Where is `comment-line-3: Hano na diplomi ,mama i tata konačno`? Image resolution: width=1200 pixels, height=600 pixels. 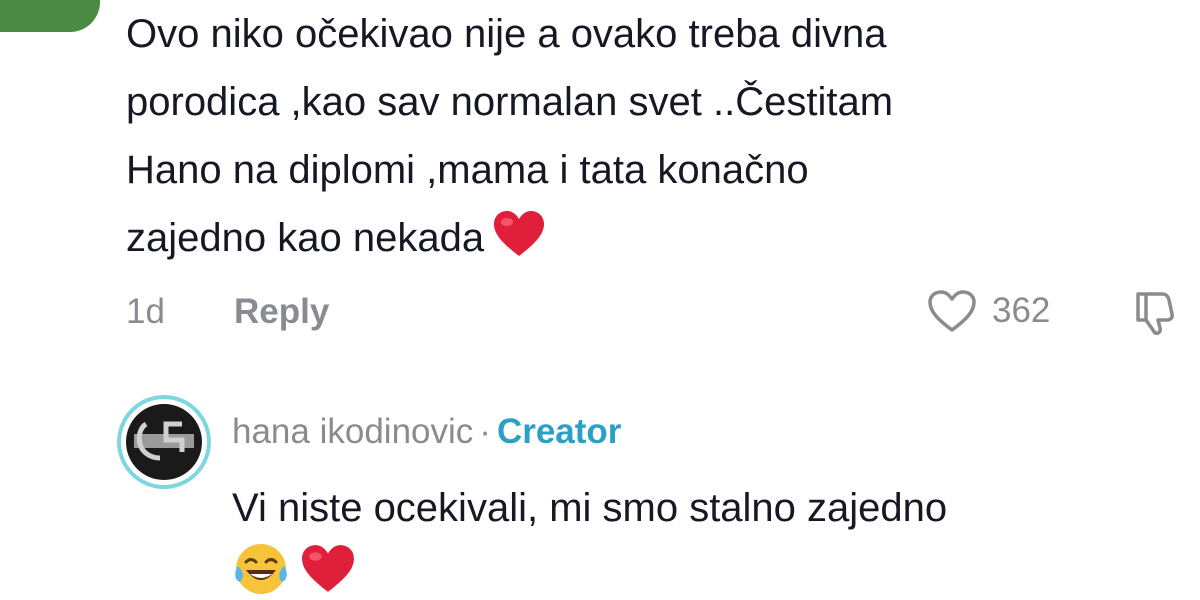 comment-line-3: Hano na diplomi ,mama i tata konačno is located at coordinates (467, 170).